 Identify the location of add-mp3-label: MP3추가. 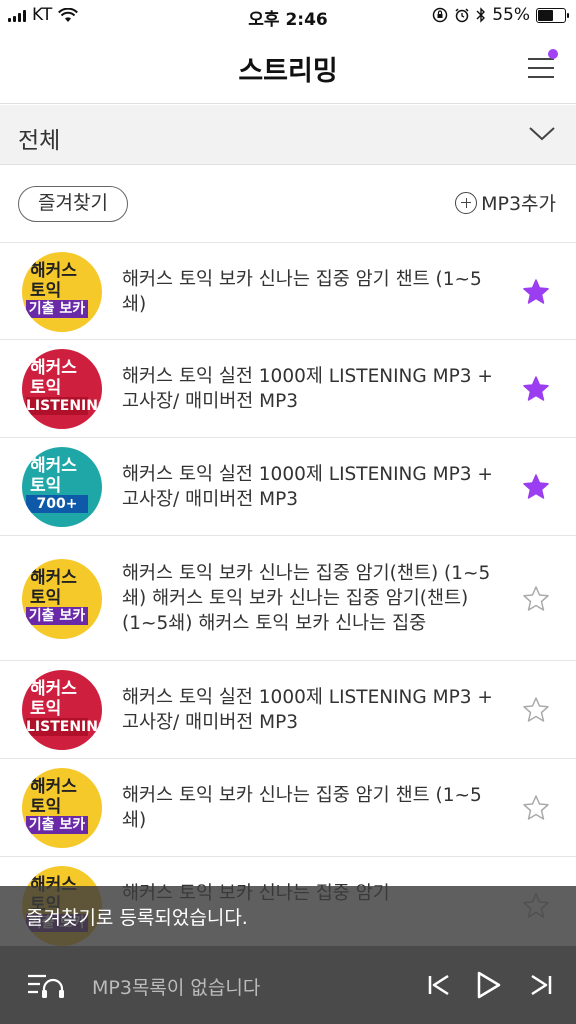
(518, 204).